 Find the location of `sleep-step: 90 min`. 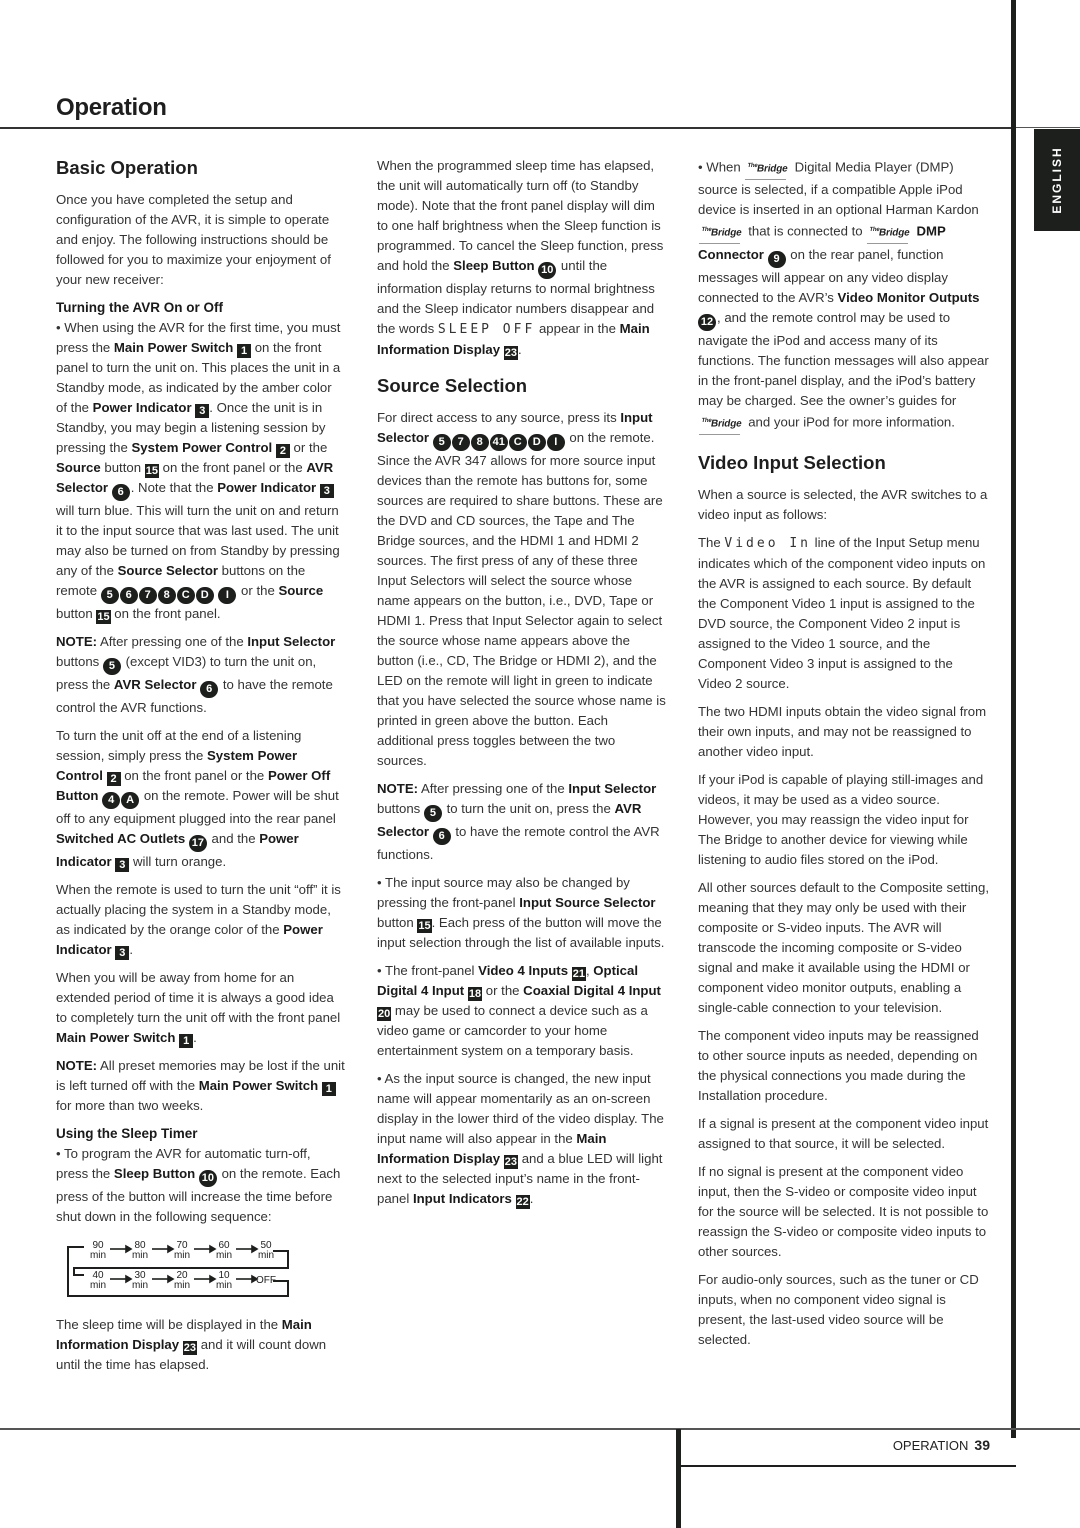

sleep-step: 90 min is located at coordinates (98, 1251).